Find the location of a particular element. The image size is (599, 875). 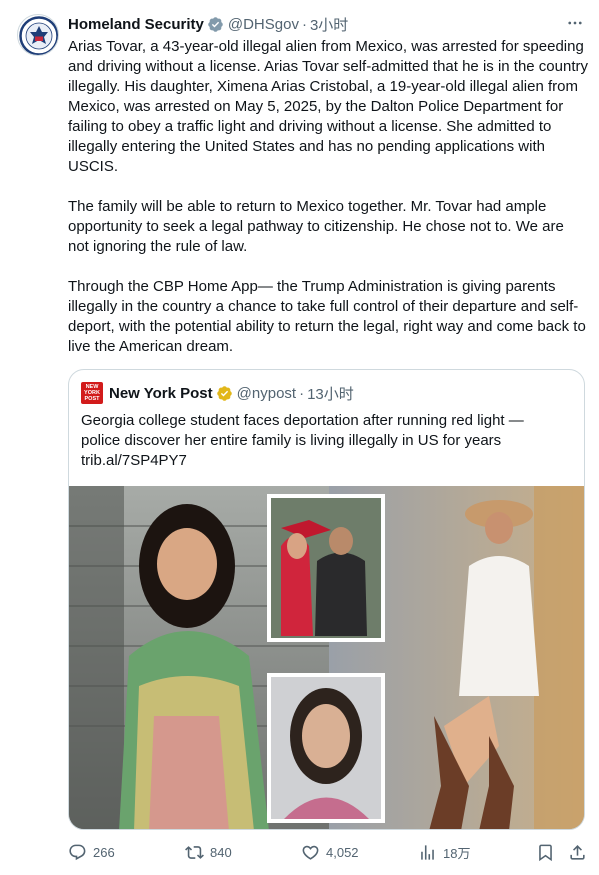

repost-icon is located at coordinates (194, 852).